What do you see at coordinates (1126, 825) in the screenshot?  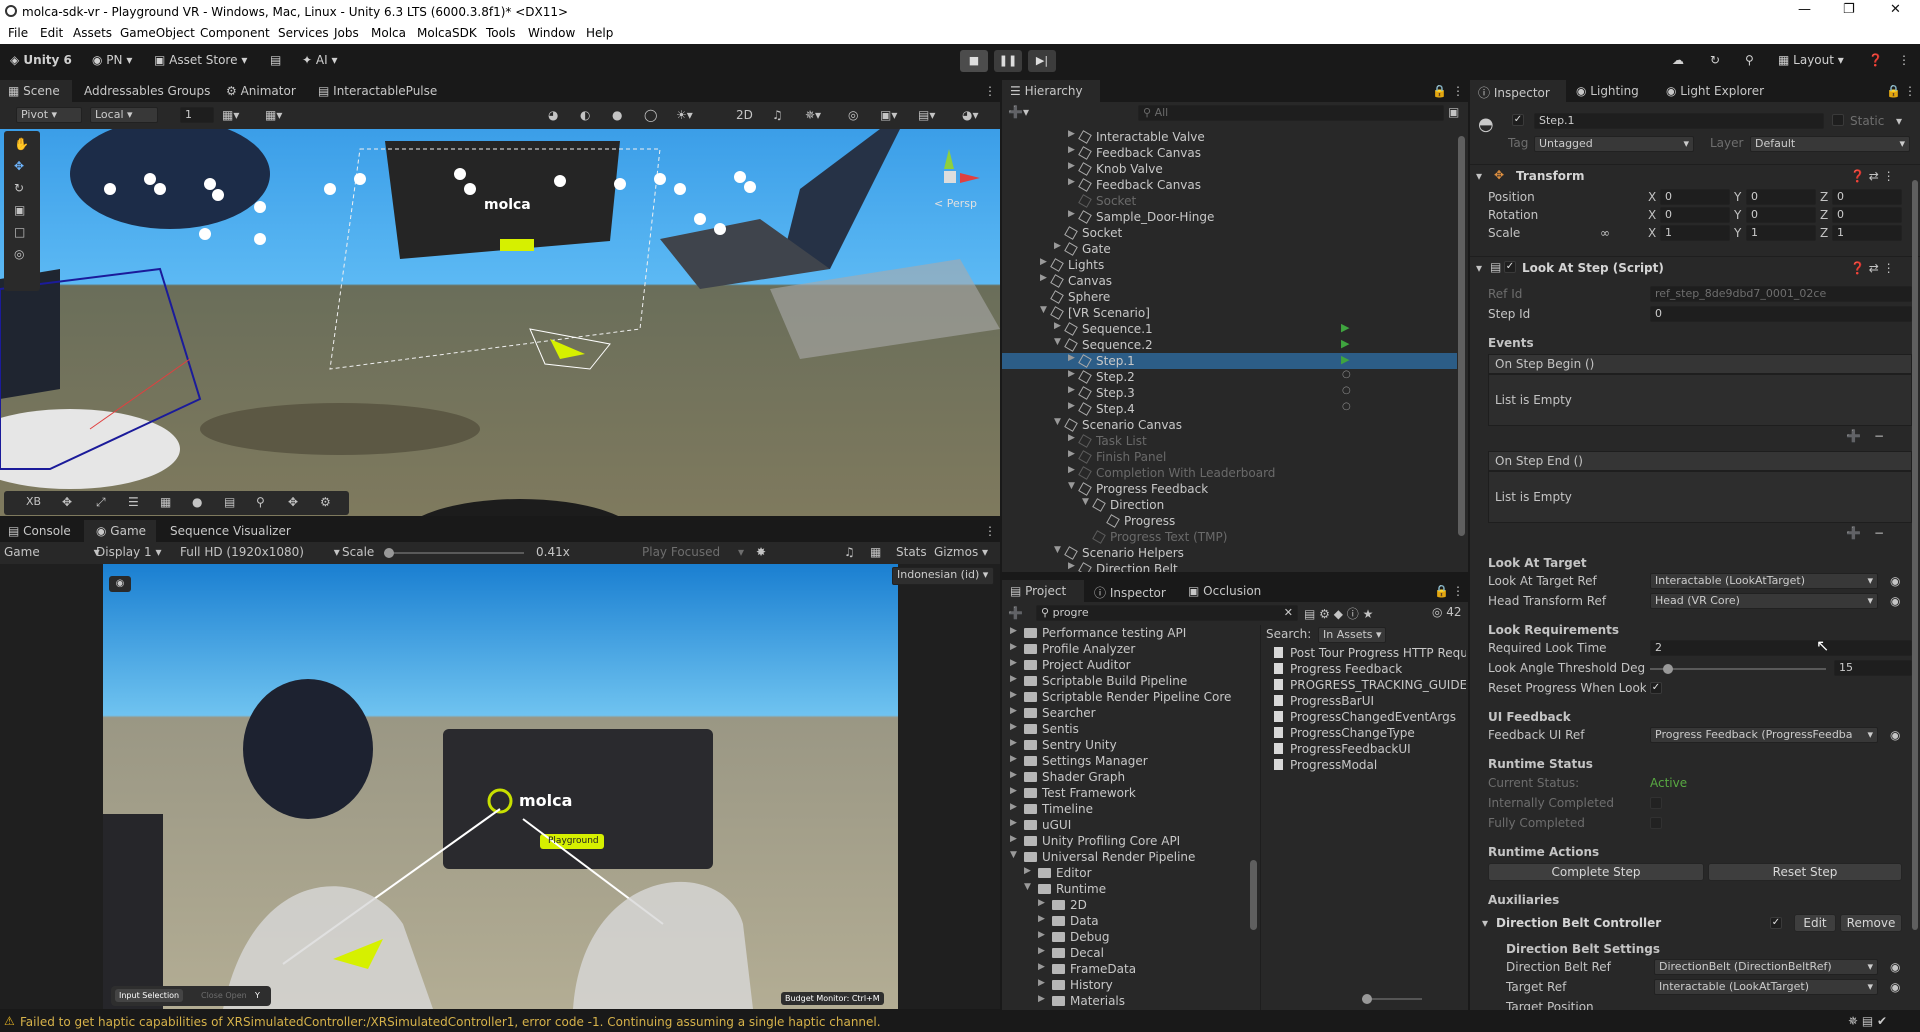 I see `folder-row: ▶ uGUI` at bounding box center [1126, 825].